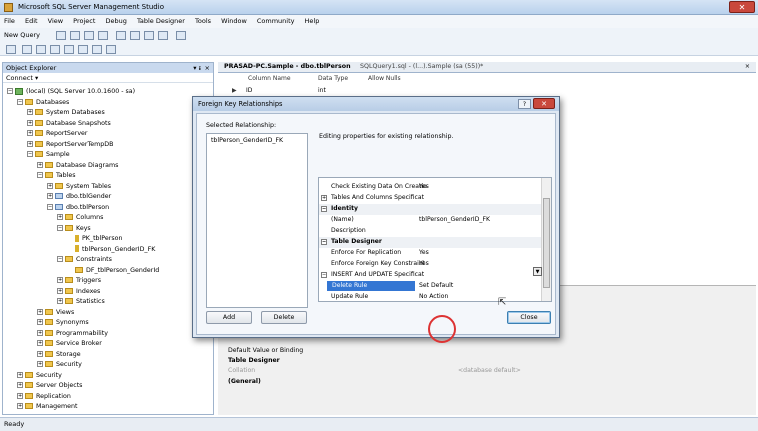  I want to click on tree-node: + ReportServer, so click(57, 134).